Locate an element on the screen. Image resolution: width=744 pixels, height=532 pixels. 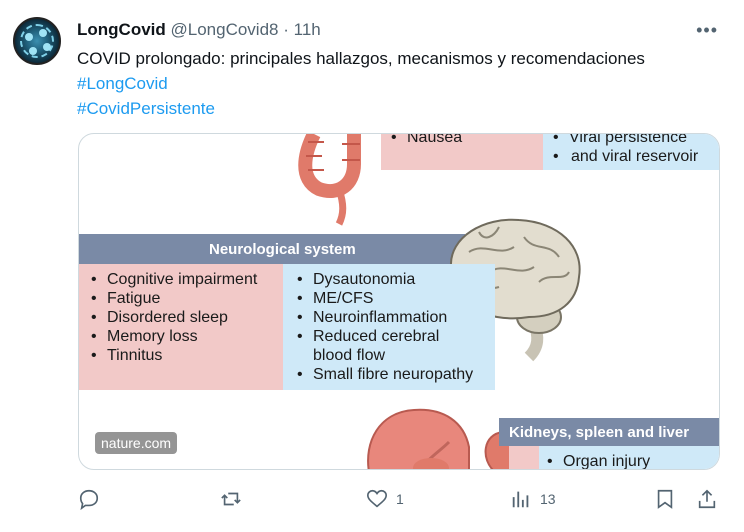
views-count: 13 is located at coordinates (548, 499).